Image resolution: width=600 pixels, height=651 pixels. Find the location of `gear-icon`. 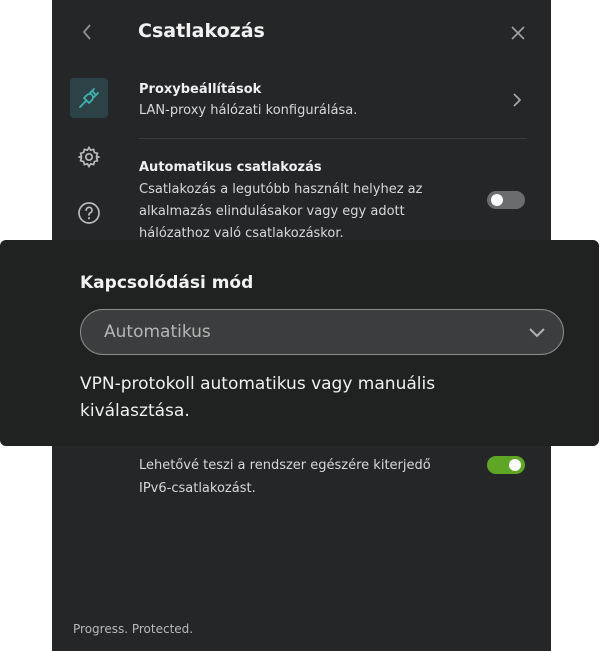

gear-icon is located at coordinates (89, 157).